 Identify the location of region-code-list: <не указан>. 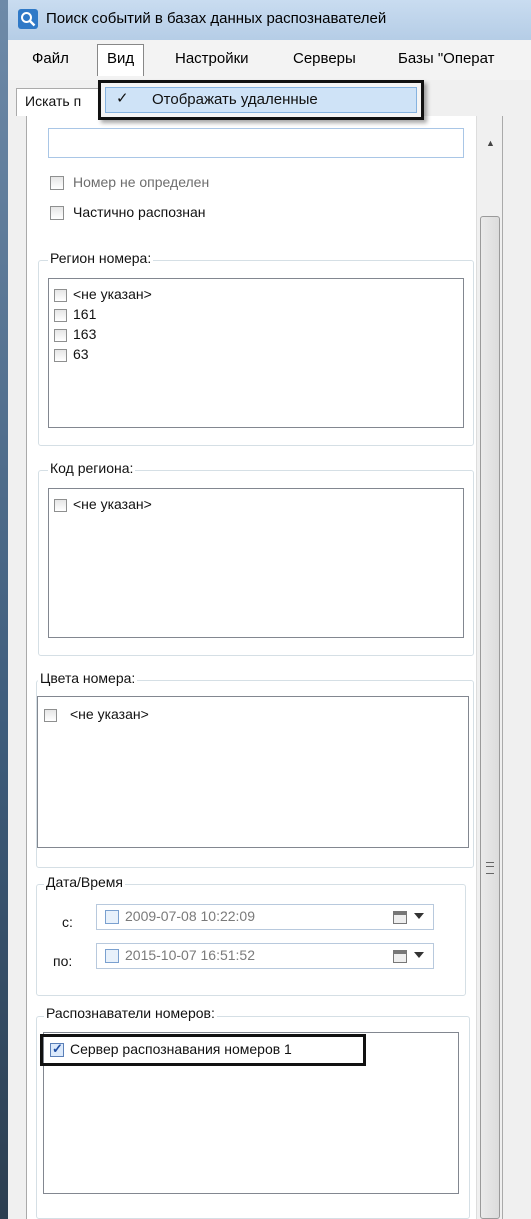
(256, 563).